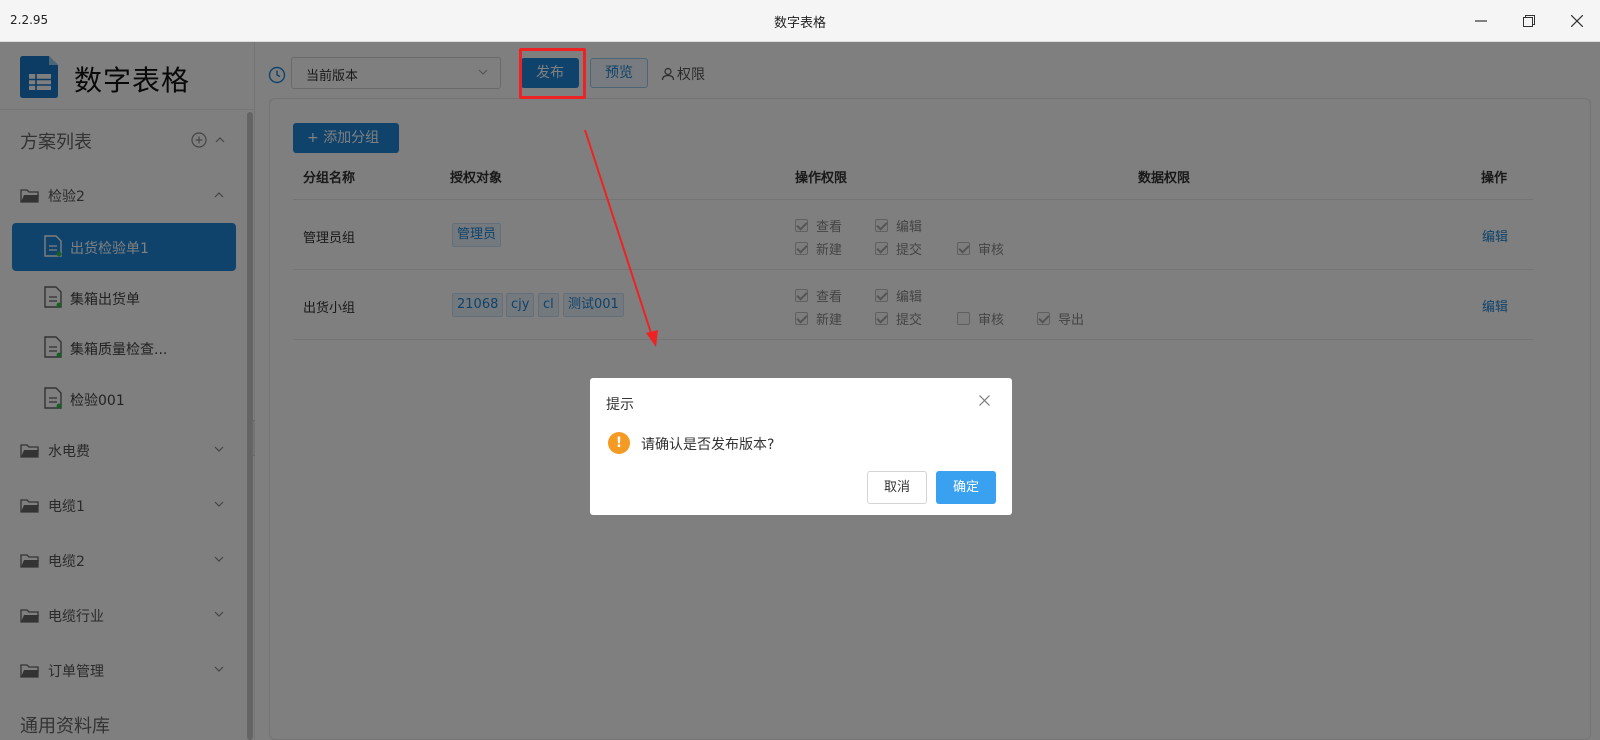 This screenshot has width=1600, height=740. Describe the element at coordinates (966, 487) in the screenshot. I see `confirm-button: 确定` at that location.